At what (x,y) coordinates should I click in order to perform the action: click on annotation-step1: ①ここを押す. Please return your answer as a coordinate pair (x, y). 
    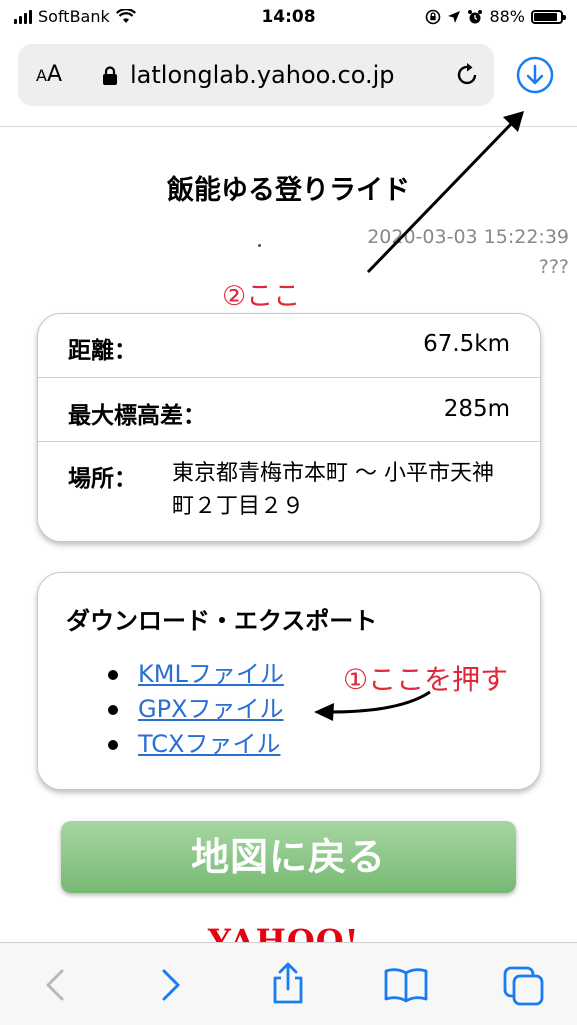
    Looking at the image, I should click on (426, 679).